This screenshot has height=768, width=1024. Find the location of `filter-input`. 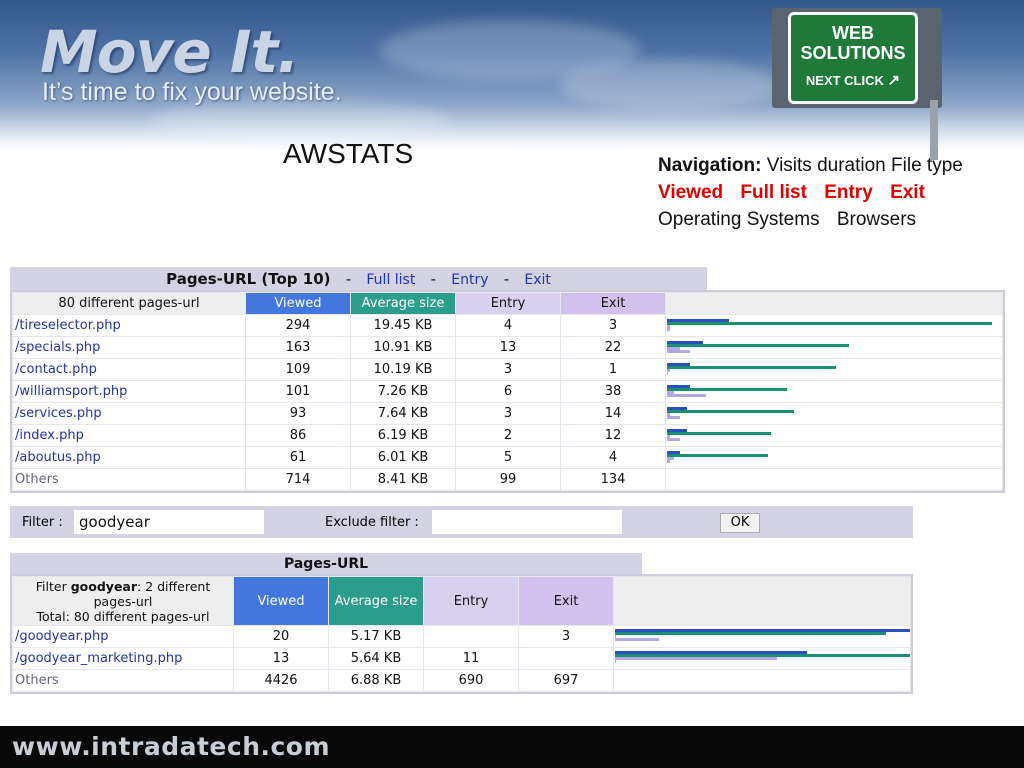

filter-input is located at coordinates (169, 522).